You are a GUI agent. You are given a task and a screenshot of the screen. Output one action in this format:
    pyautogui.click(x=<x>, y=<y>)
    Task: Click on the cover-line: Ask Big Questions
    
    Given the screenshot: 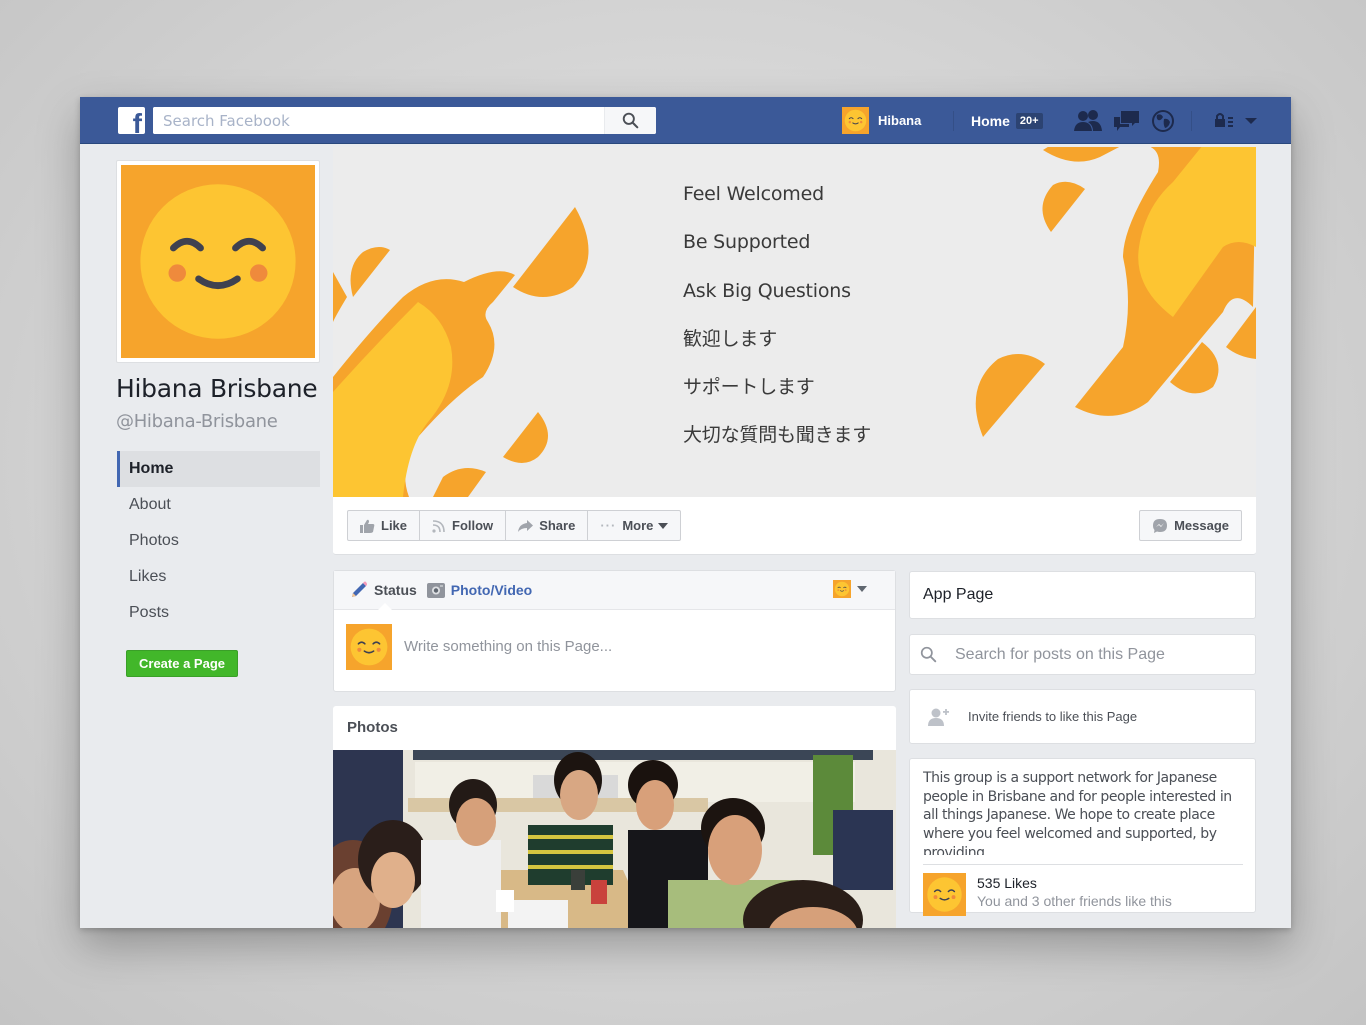 What is the action you would take?
    pyautogui.click(x=767, y=290)
    